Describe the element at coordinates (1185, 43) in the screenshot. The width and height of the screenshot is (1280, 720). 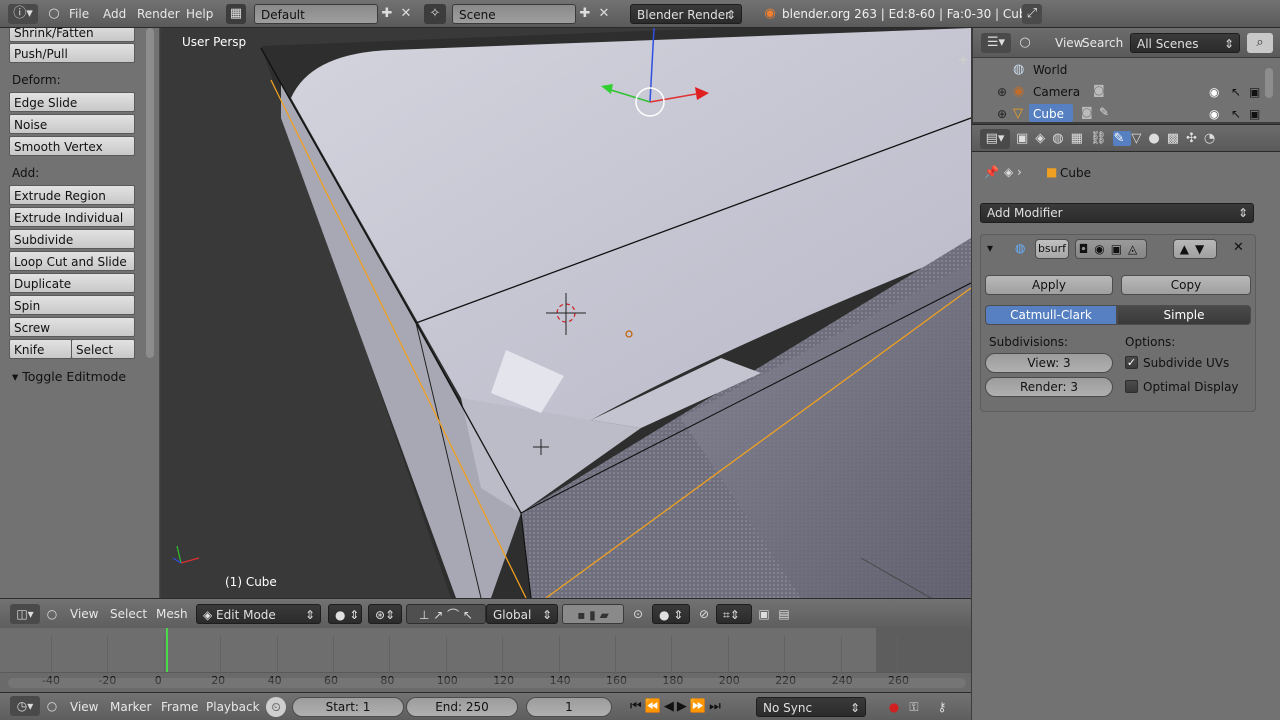
I see `outliner-filter-select: All Scenes ⇕` at that location.